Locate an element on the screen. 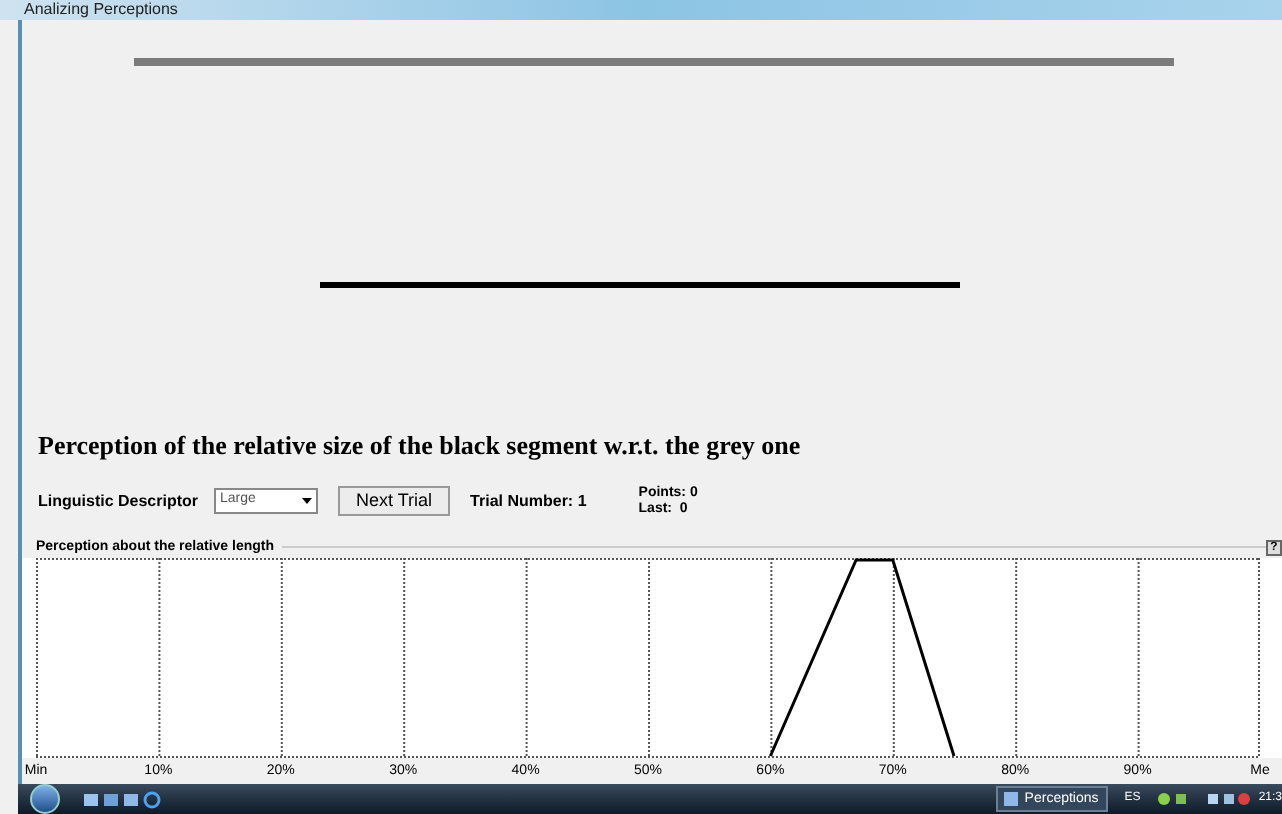 This screenshot has height=814, width=1282. heading: Perception of the relative size of the black segment w.r.t. the grey one is located at coordinates (420, 444).